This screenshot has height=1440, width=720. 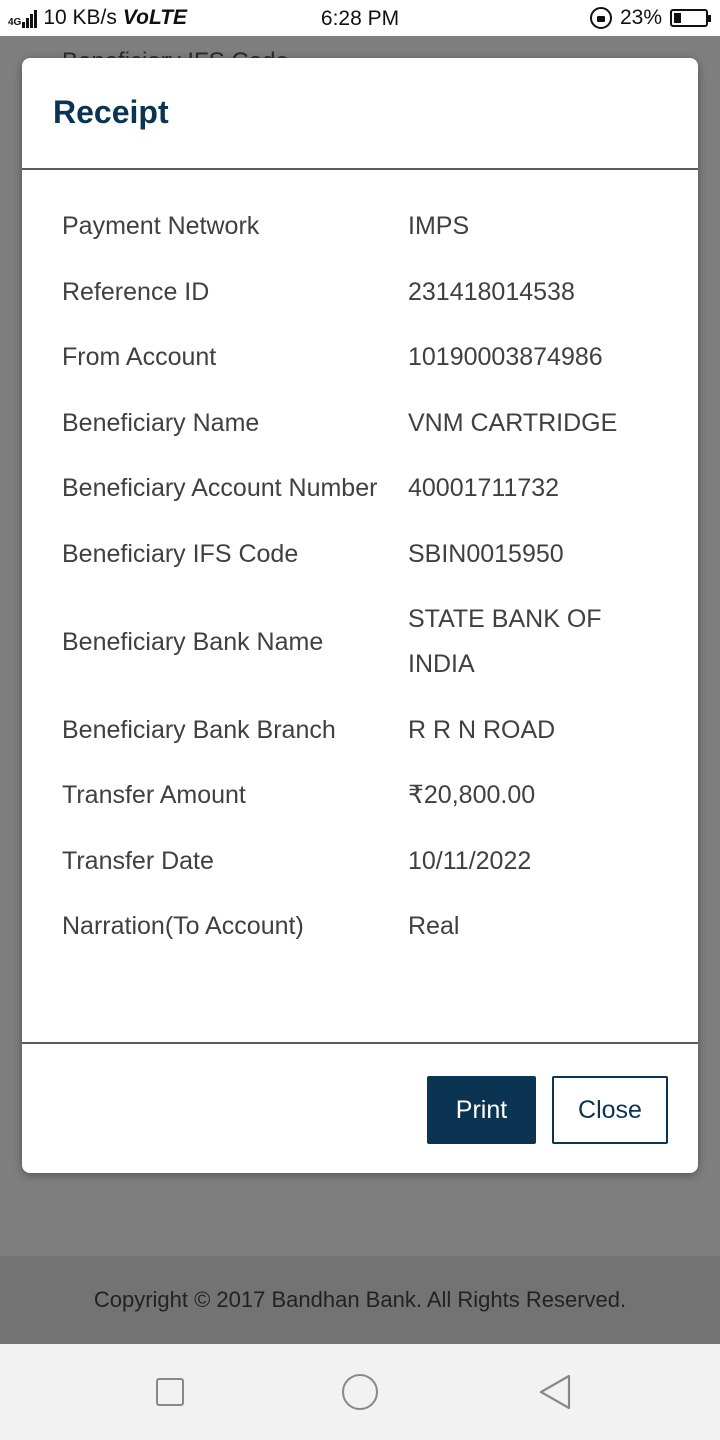 What do you see at coordinates (360, 926) in the screenshot?
I see `receipt-row: Narration(To Account) Real` at bounding box center [360, 926].